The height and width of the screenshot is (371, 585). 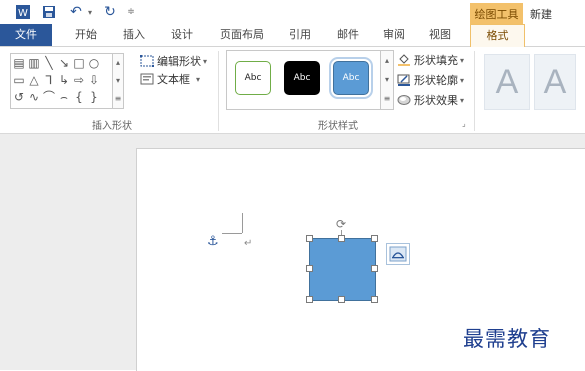 What do you see at coordinates (342, 269) in the screenshot?
I see `selected-rectangle-shape` at bounding box center [342, 269].